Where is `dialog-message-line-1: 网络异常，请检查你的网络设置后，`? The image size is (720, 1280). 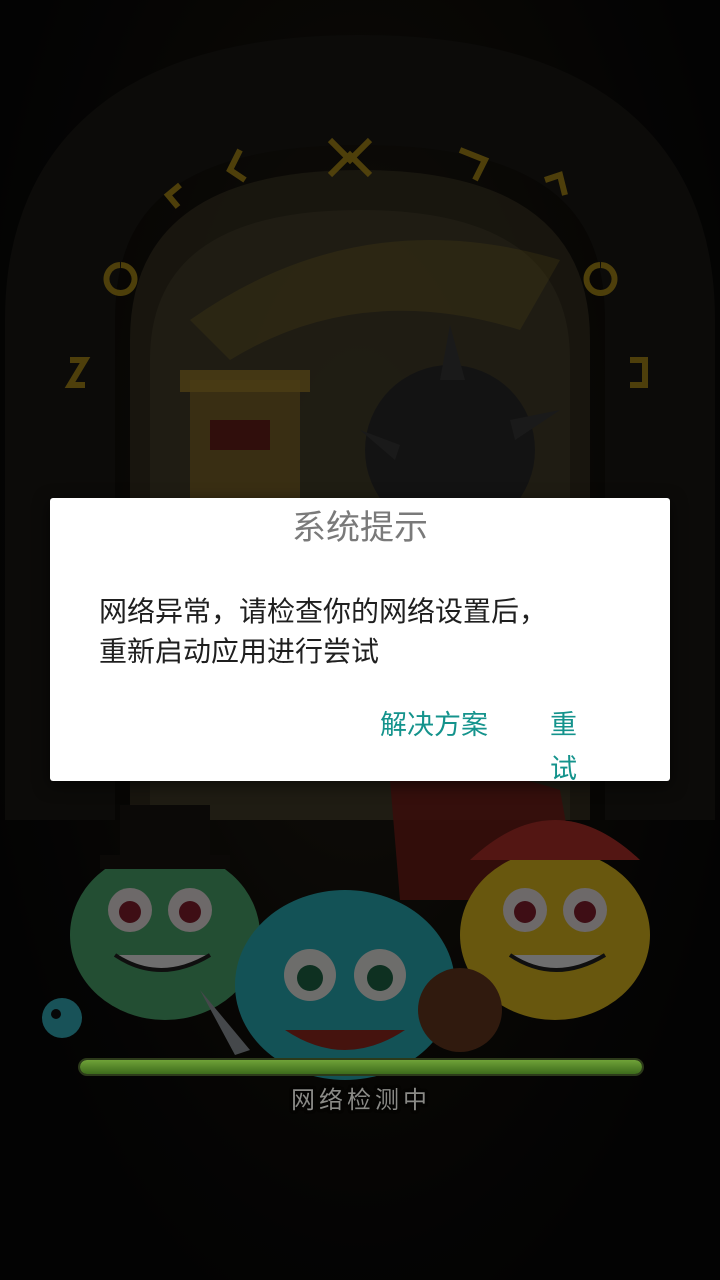 dialog-message-line-1: 网络异常，请检查你的网络设置后， is located at coordinates (323, 611).